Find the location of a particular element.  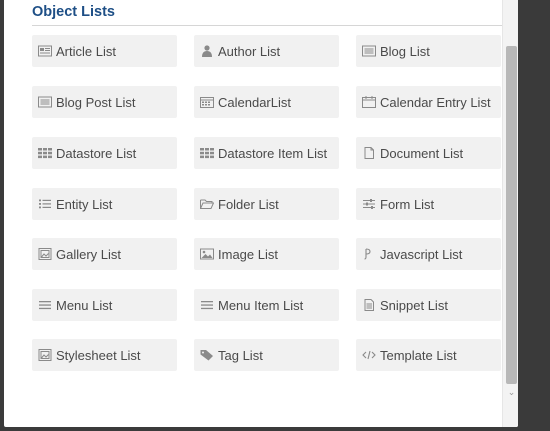

javascript-icon is located at coordinates (369, 254).